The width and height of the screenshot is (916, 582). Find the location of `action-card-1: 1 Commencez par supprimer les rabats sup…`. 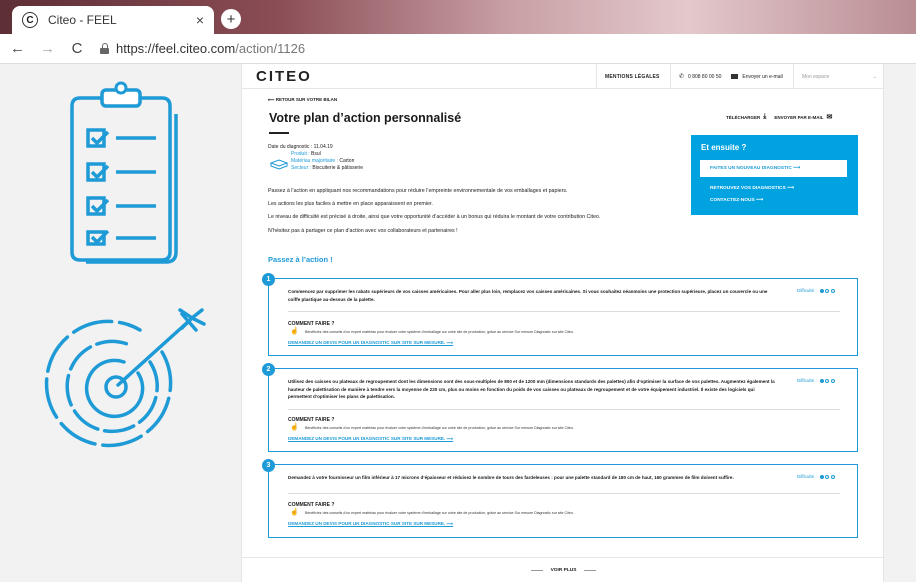

action-card-1: 1 Commencez par supprimer les rabats sup… is located at coordinates (560, 314).